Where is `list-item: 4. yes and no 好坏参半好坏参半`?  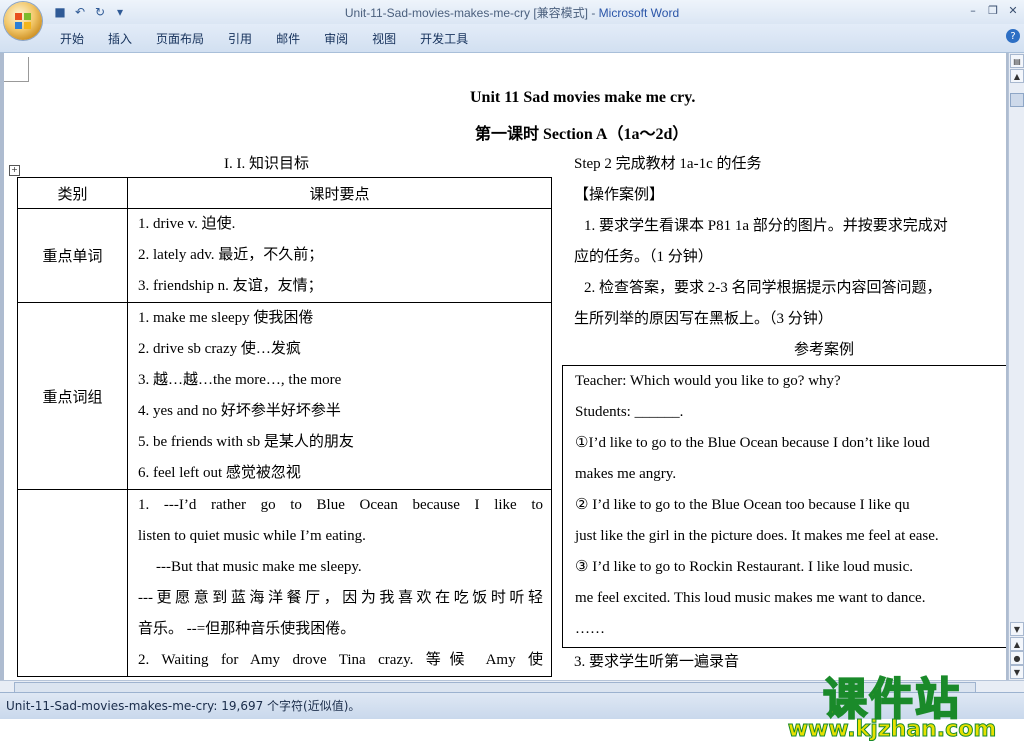
list-item: 4. yes and no 好坏参半好坏参半 is located at coordinates (239, 411).